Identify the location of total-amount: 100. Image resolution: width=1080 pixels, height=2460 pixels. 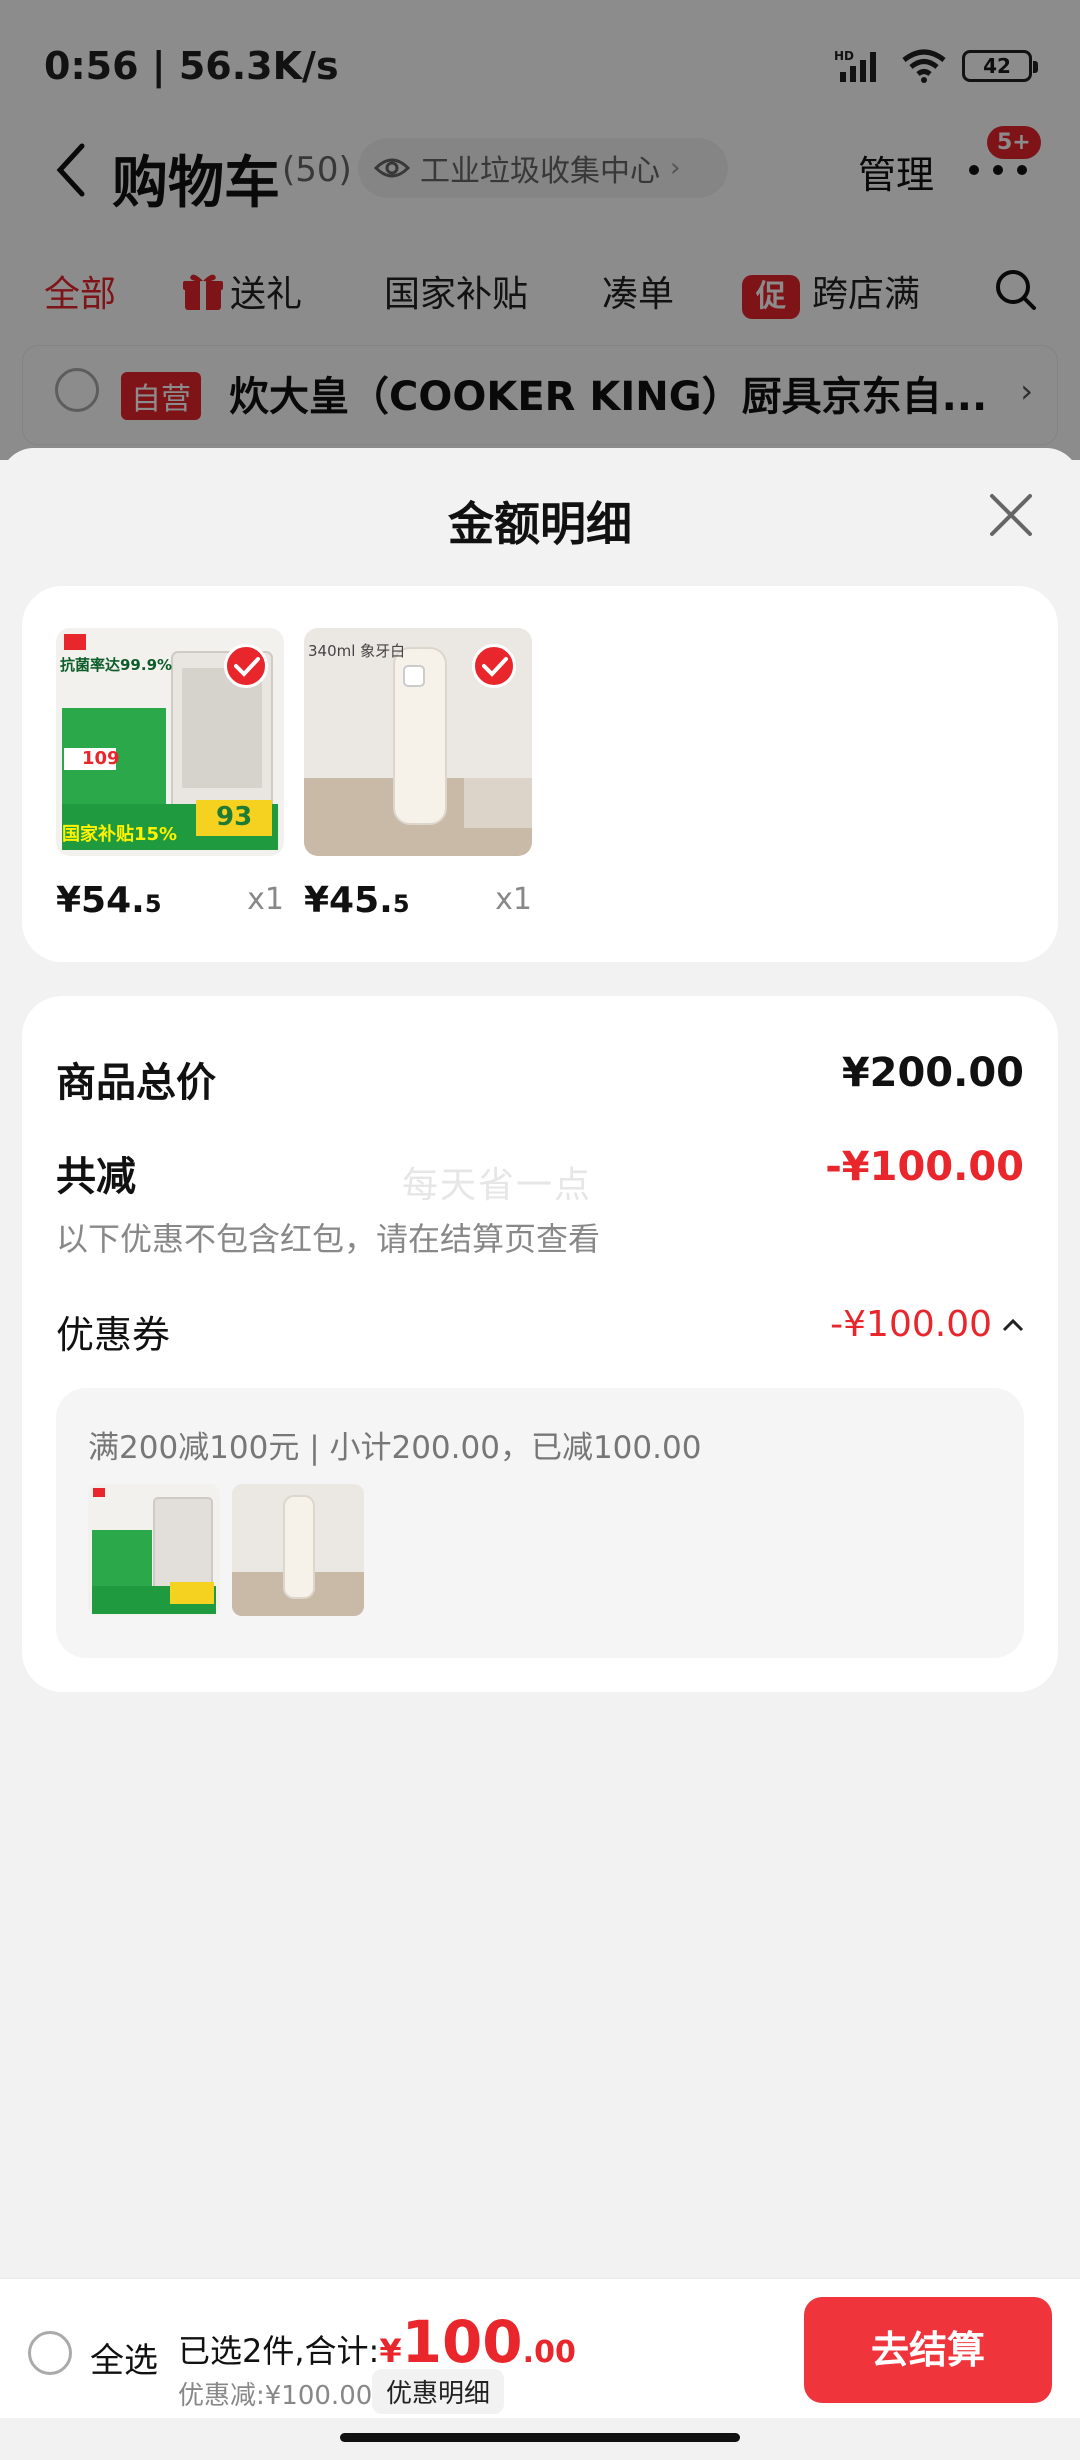
(462, 2342).